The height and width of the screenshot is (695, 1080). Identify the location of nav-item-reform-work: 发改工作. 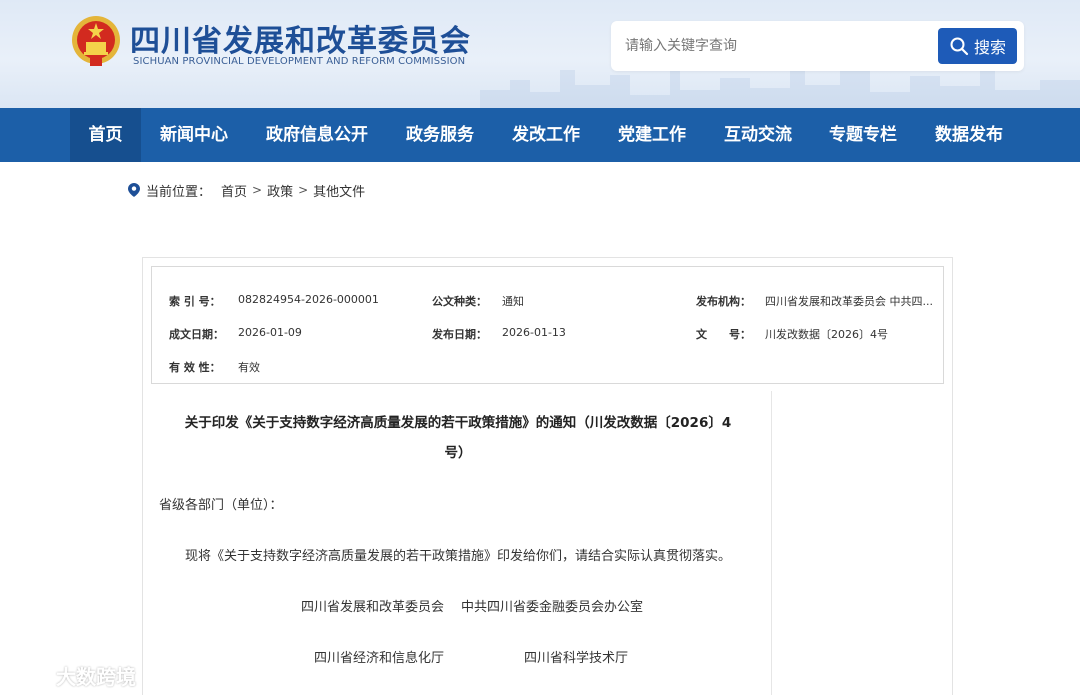
(546, 135).